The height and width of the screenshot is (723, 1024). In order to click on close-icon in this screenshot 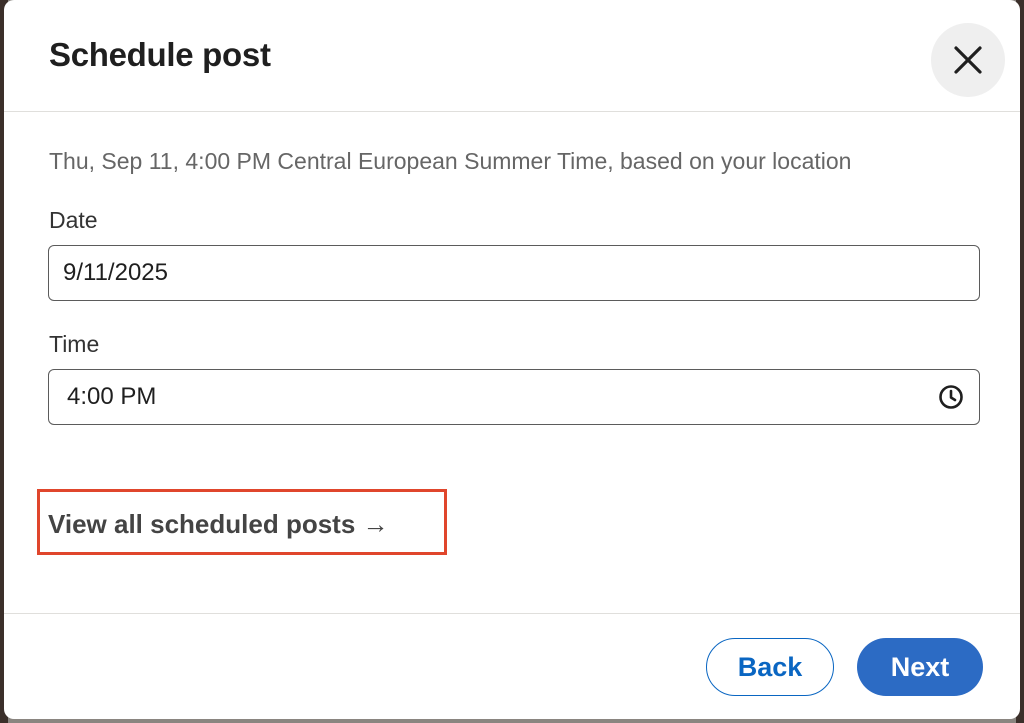, I will do `click(968, 60)`.